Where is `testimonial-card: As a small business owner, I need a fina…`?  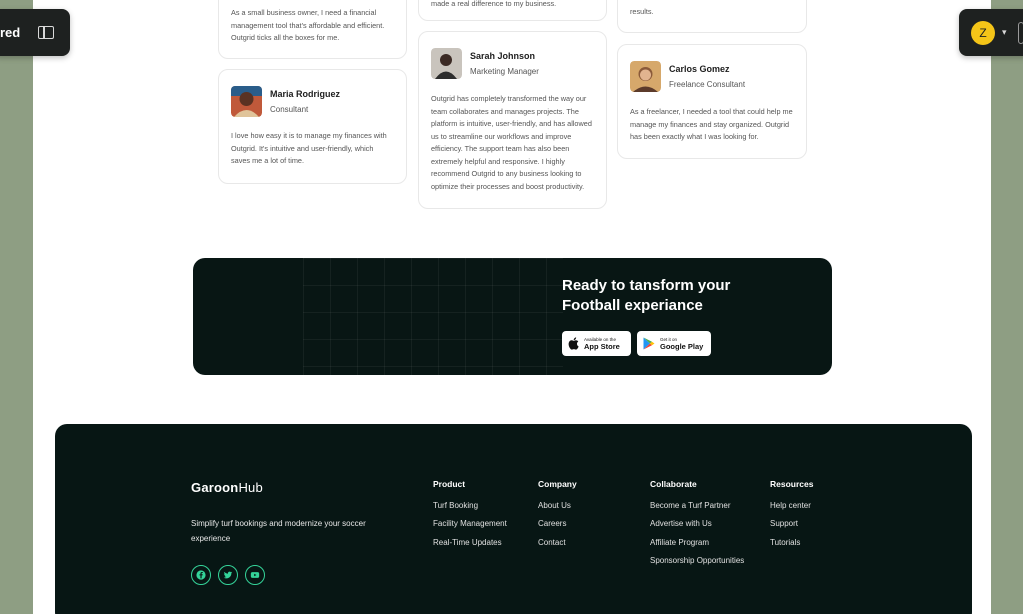 testimonial-card: As a small business owner, I need a fina… is located at coordinates (312, 29).